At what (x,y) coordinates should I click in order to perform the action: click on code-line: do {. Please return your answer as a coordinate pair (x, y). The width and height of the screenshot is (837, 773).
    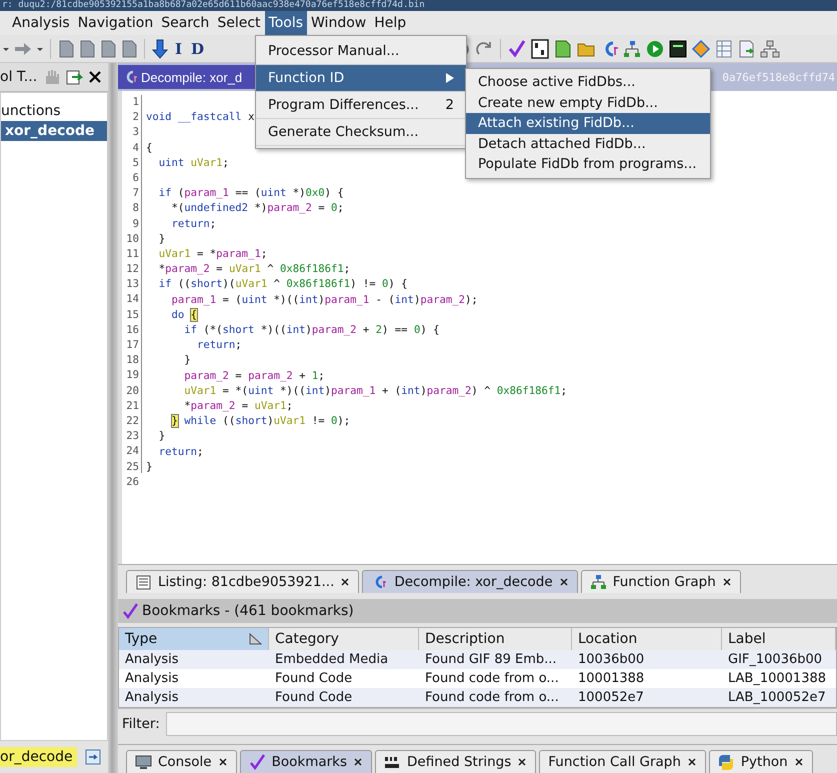
    Looking at the image, I should click on (184, 315).